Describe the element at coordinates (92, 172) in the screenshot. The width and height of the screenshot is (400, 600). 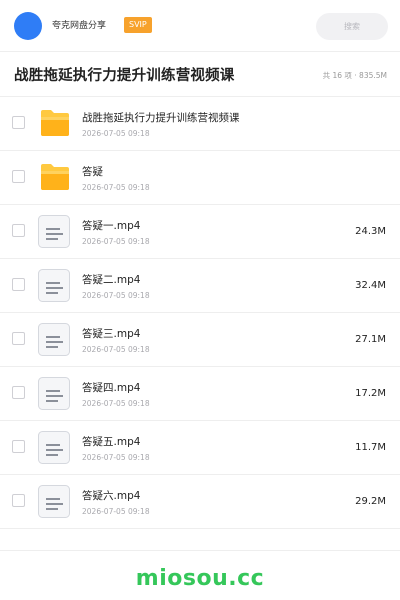
I see `item-name: 答疑` at that location.